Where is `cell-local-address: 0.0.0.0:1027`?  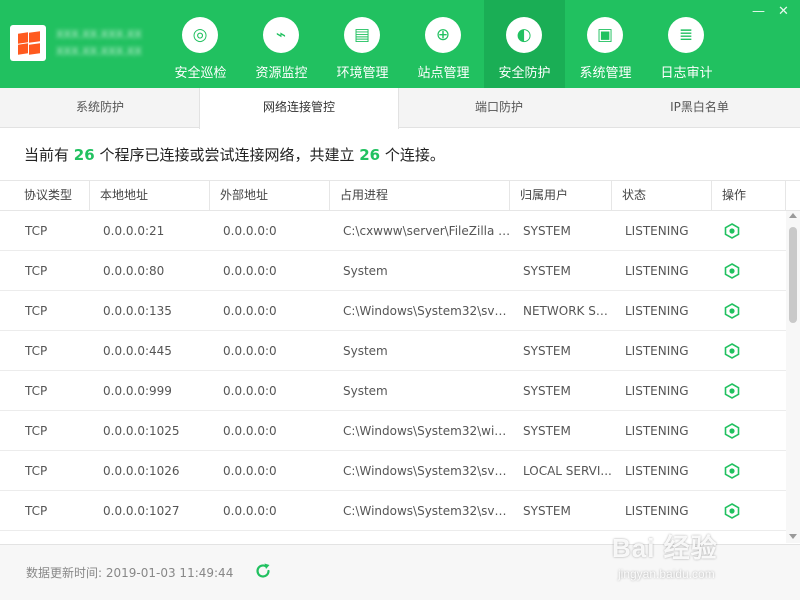
cell-local-address: 0.0.0.0:1027 is located at coordinates (141, 511).